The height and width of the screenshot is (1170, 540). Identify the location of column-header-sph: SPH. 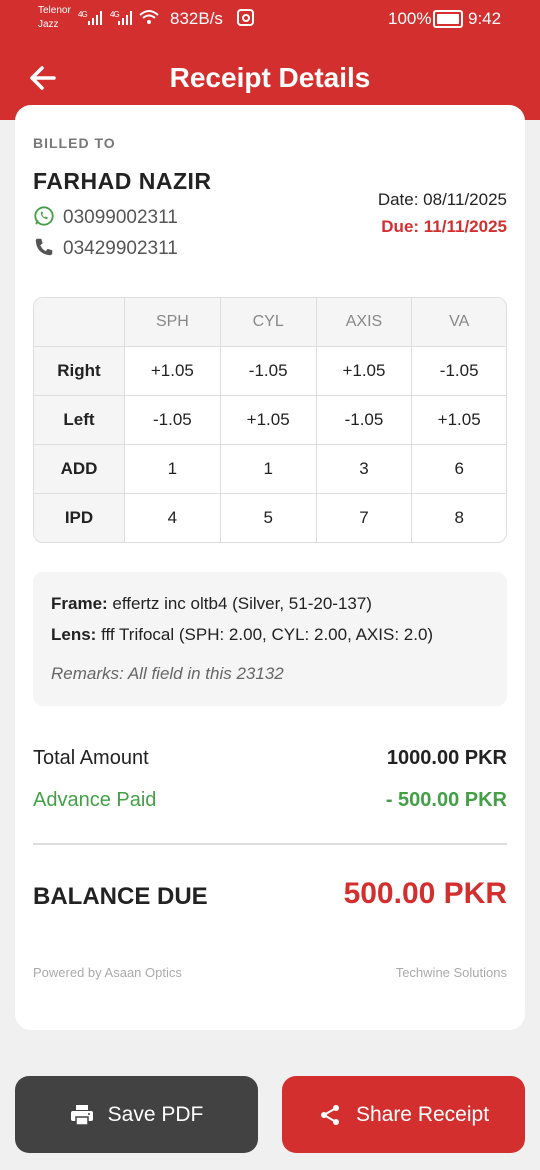
(173, 322).